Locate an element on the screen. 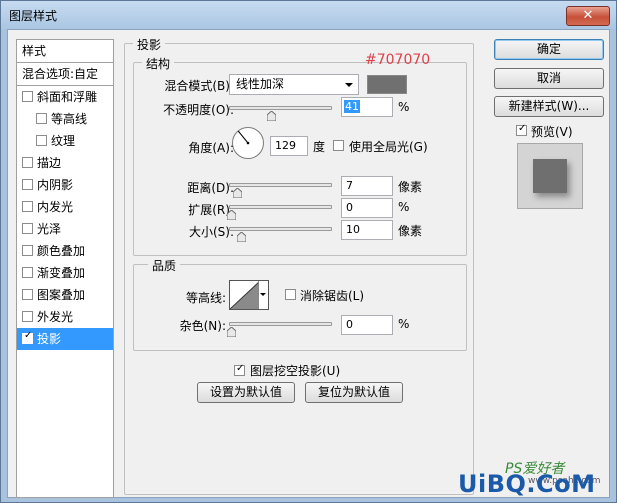 The width and height of the screenshot is (617, 503). ok-button: 确定 is located at coordinates (549, 49).